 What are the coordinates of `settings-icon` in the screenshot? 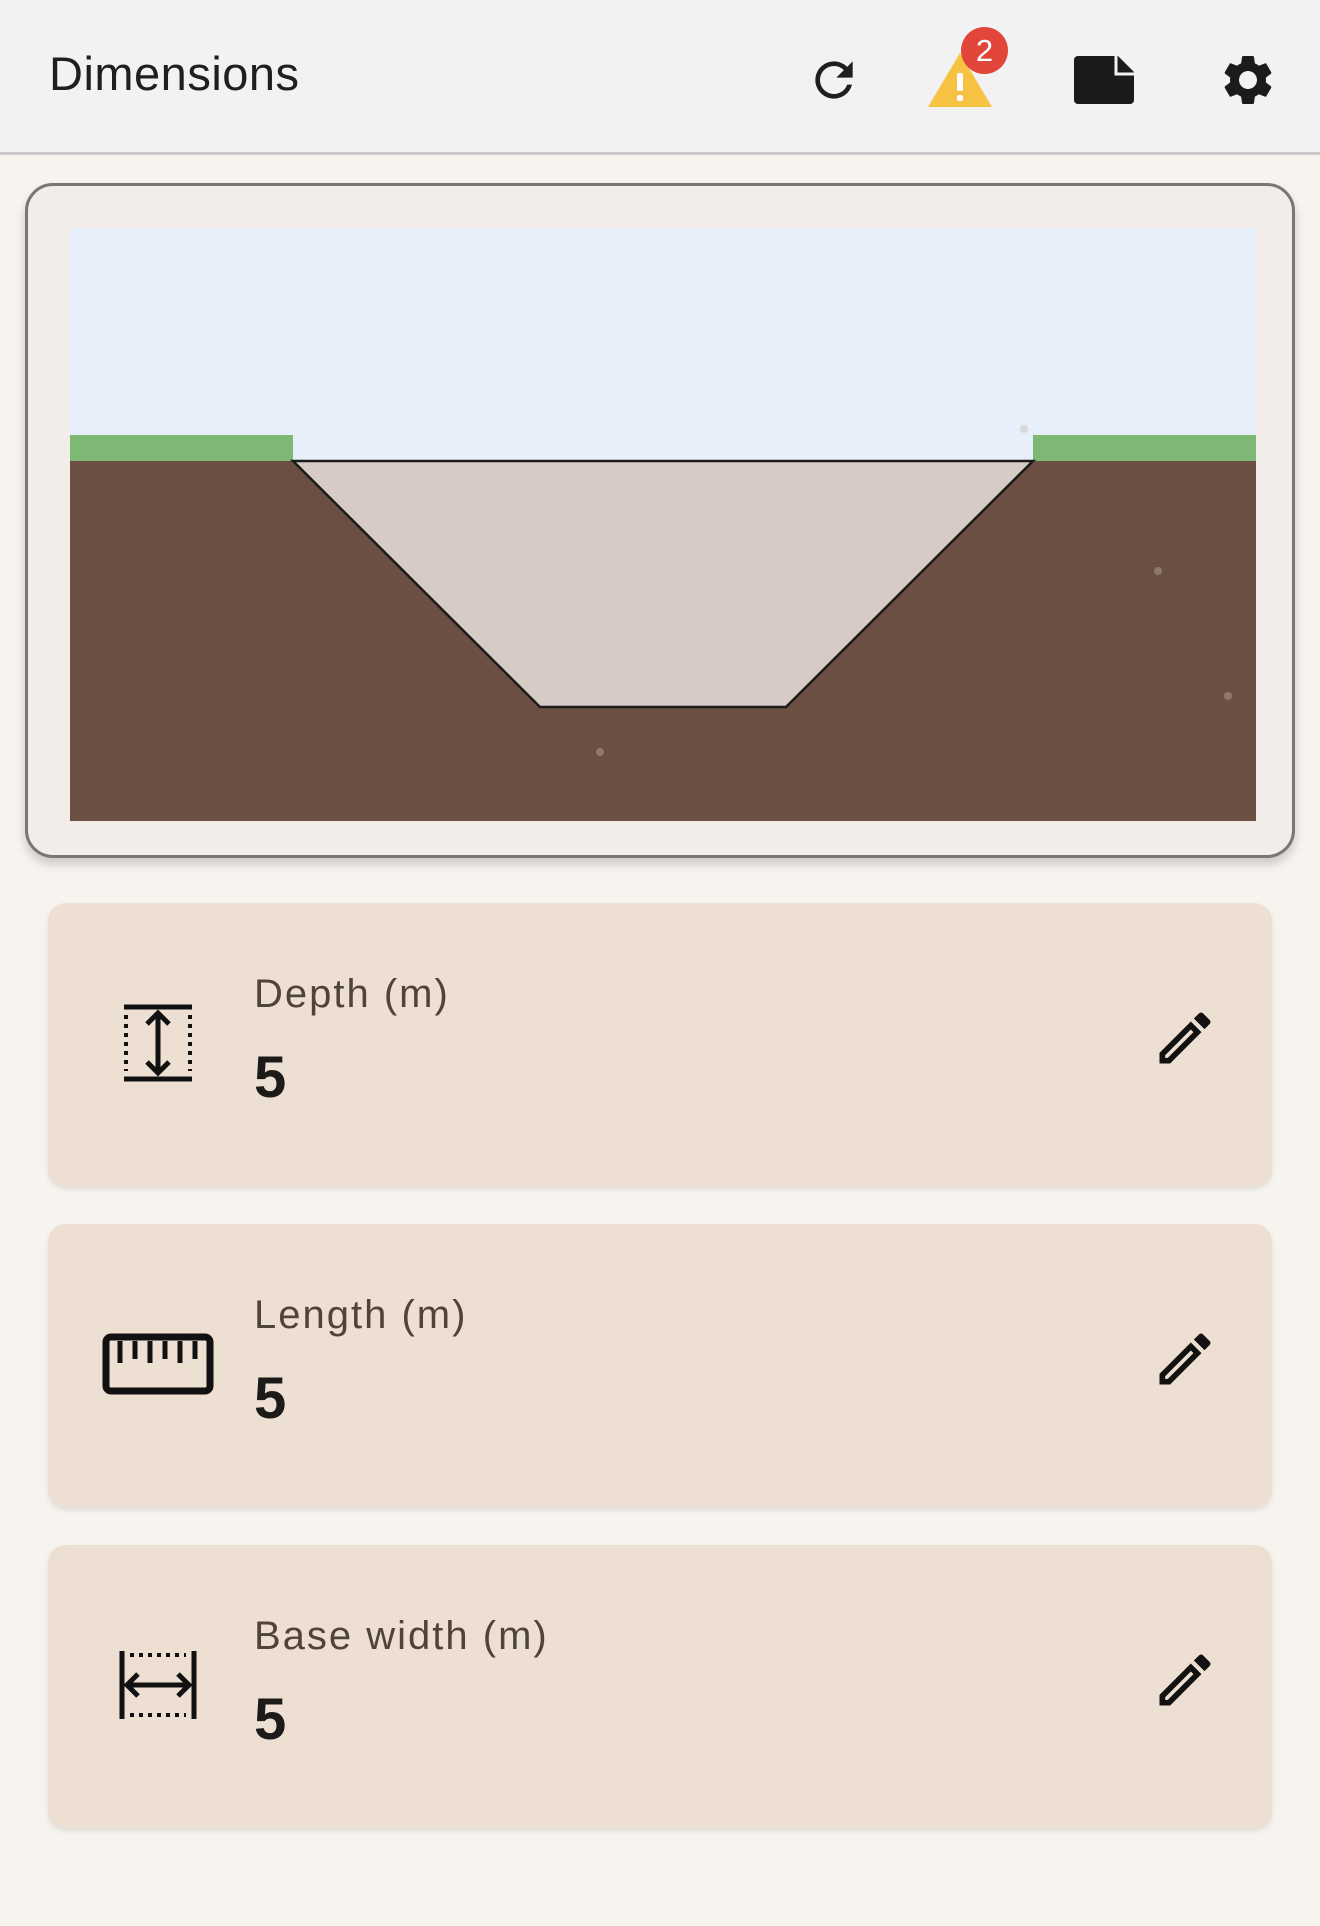 It's located at (1248, 80).